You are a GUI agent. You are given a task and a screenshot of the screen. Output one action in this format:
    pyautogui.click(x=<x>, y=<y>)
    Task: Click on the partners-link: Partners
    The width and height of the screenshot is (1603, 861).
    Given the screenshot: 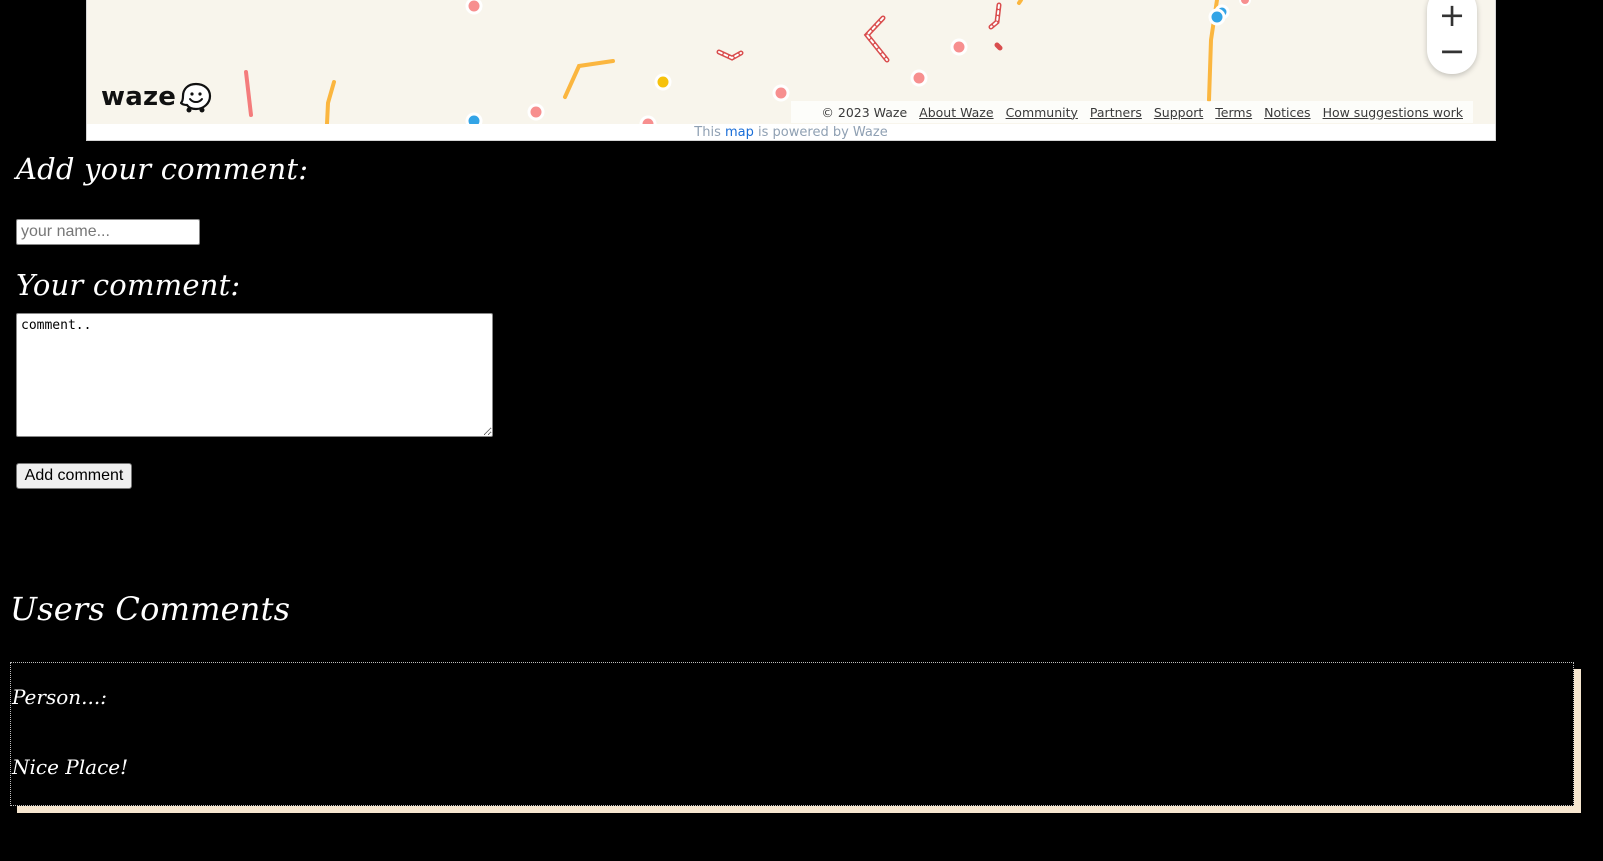 What is the action you would take?
    pyautogui.click(x=1116, y=112)
    